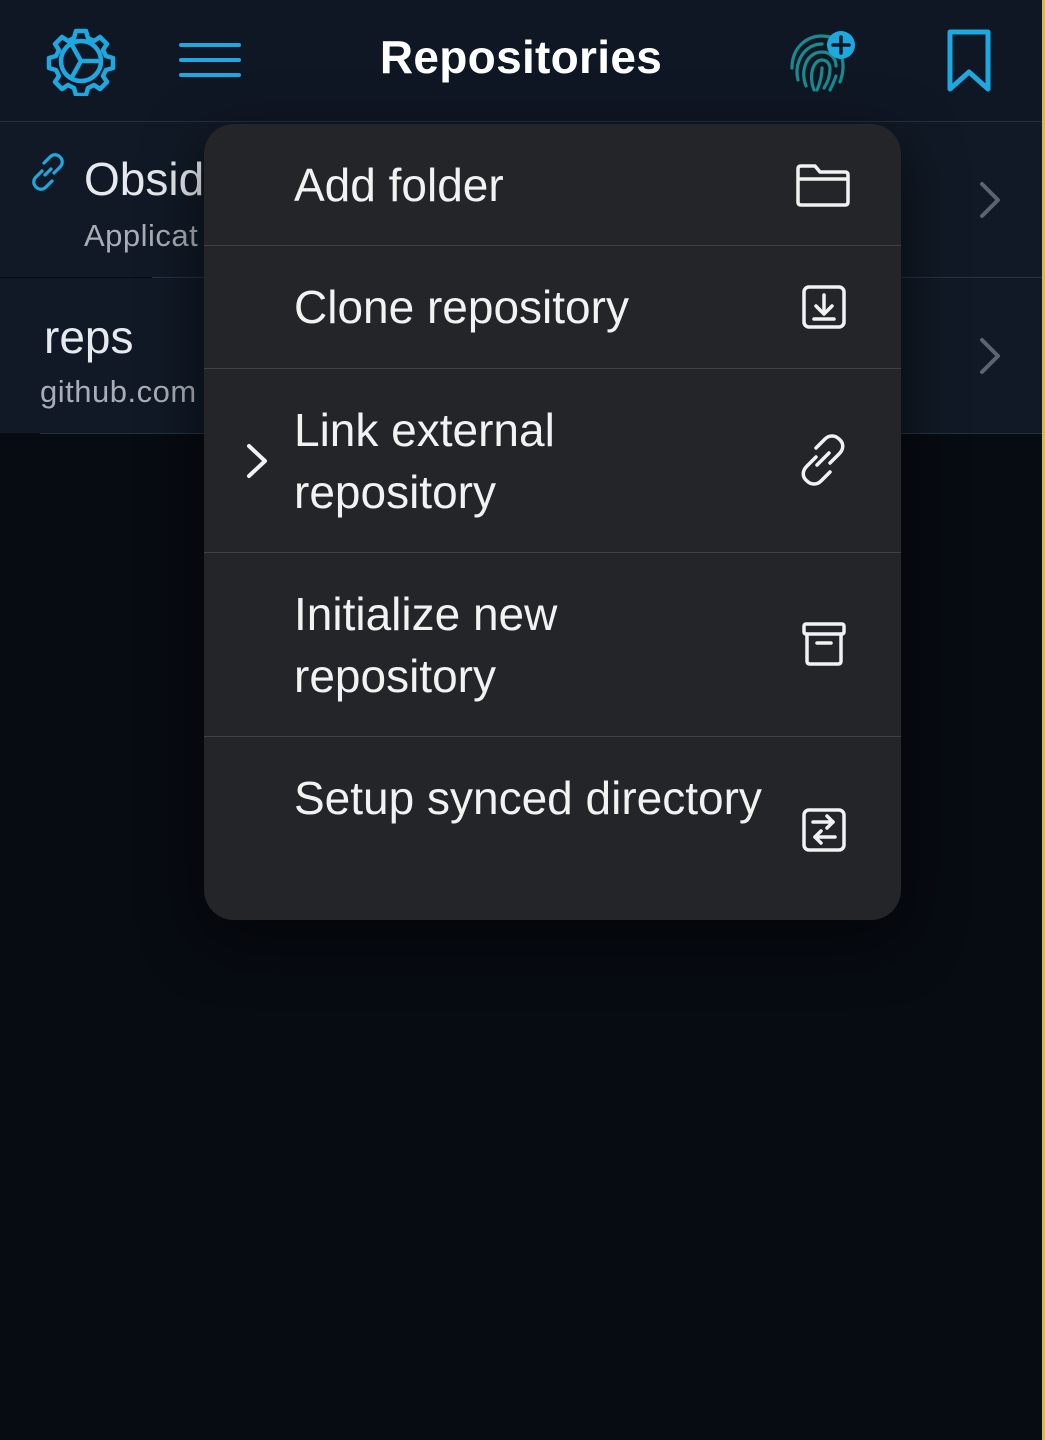  What do you see at coordinates (528, 798) in the screenshot?
I see `menu-item-label: Setup synced directory` at bounding box center [528, 798].